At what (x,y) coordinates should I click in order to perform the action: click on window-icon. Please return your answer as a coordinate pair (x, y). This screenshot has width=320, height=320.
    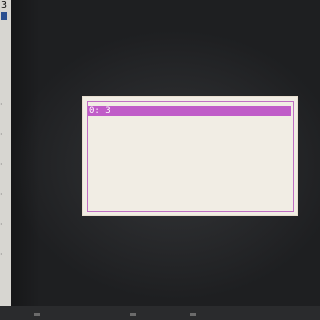
    Looking at the image, I should click on (4, 16).